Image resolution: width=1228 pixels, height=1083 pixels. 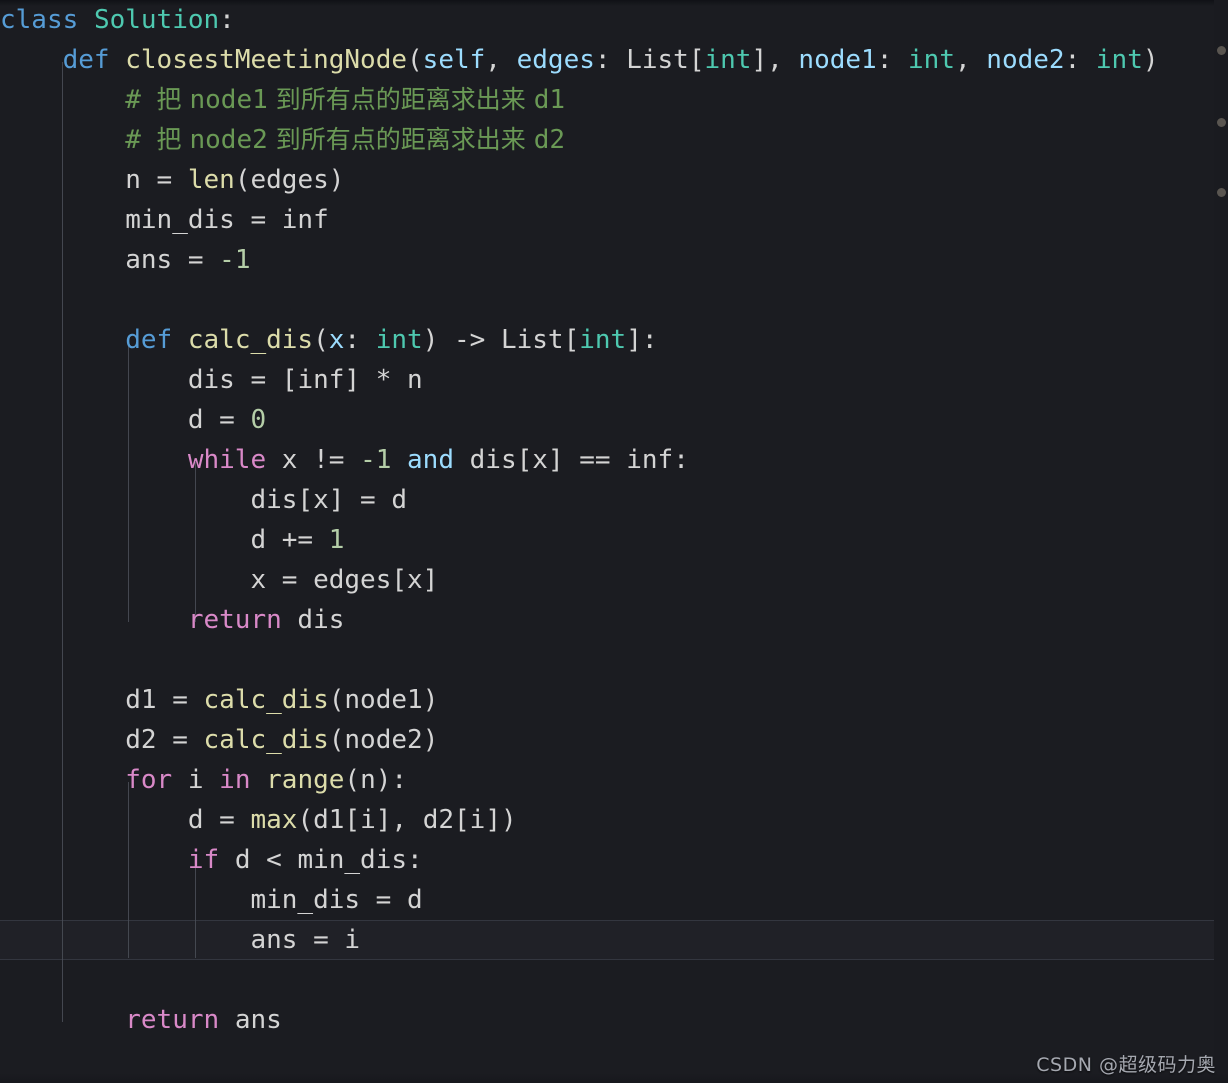 What do you see at coordinates (211, 180) in the screenshot?
I see `token-builtin-len: len` at bounding box center [211, 180].